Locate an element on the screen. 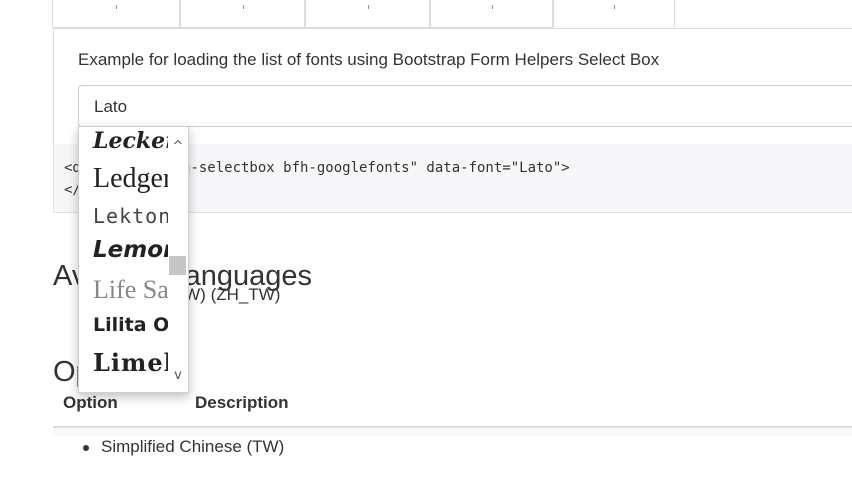  font-selectbox: Lato is located at coordinates (465, 106).